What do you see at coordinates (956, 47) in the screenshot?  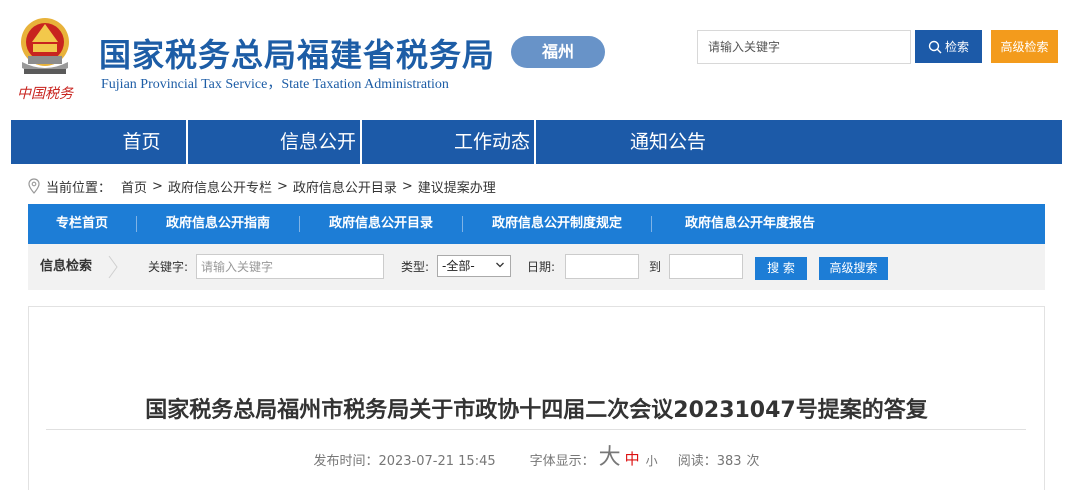 I see `header-search-button-label: 检索` at bounding box center [956, 47].